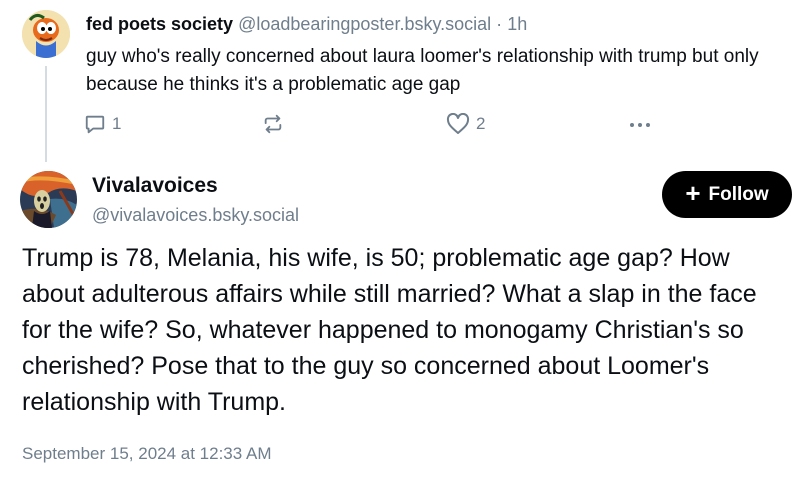  I want to click on main-author-avatar, so click(48, 199).